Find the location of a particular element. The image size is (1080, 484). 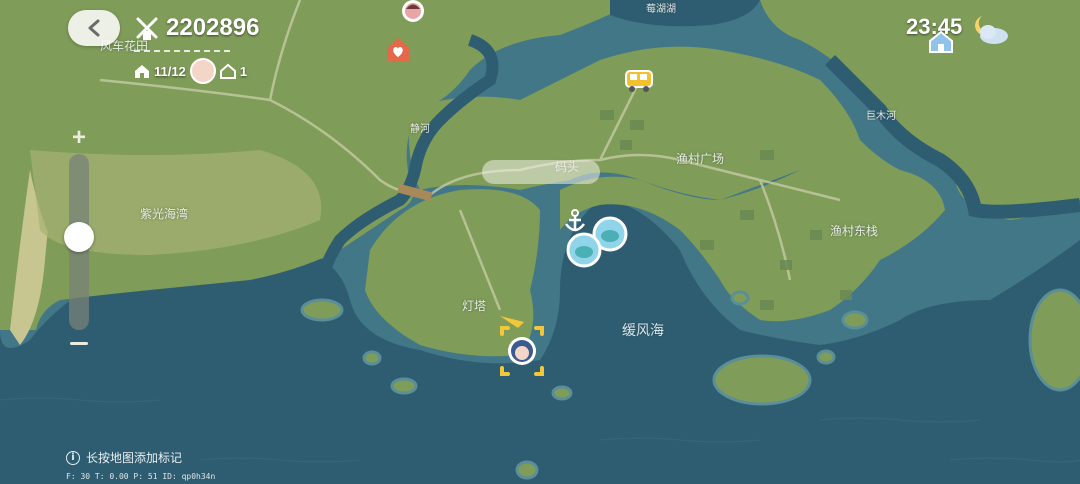

back-arrow-icon is located at coordinates (94, 28).